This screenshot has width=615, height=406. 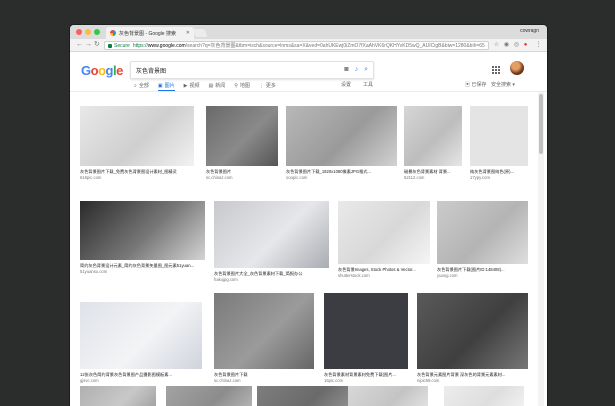 I want to click on result-source: ooopic.com, so click(x=297, y=177).